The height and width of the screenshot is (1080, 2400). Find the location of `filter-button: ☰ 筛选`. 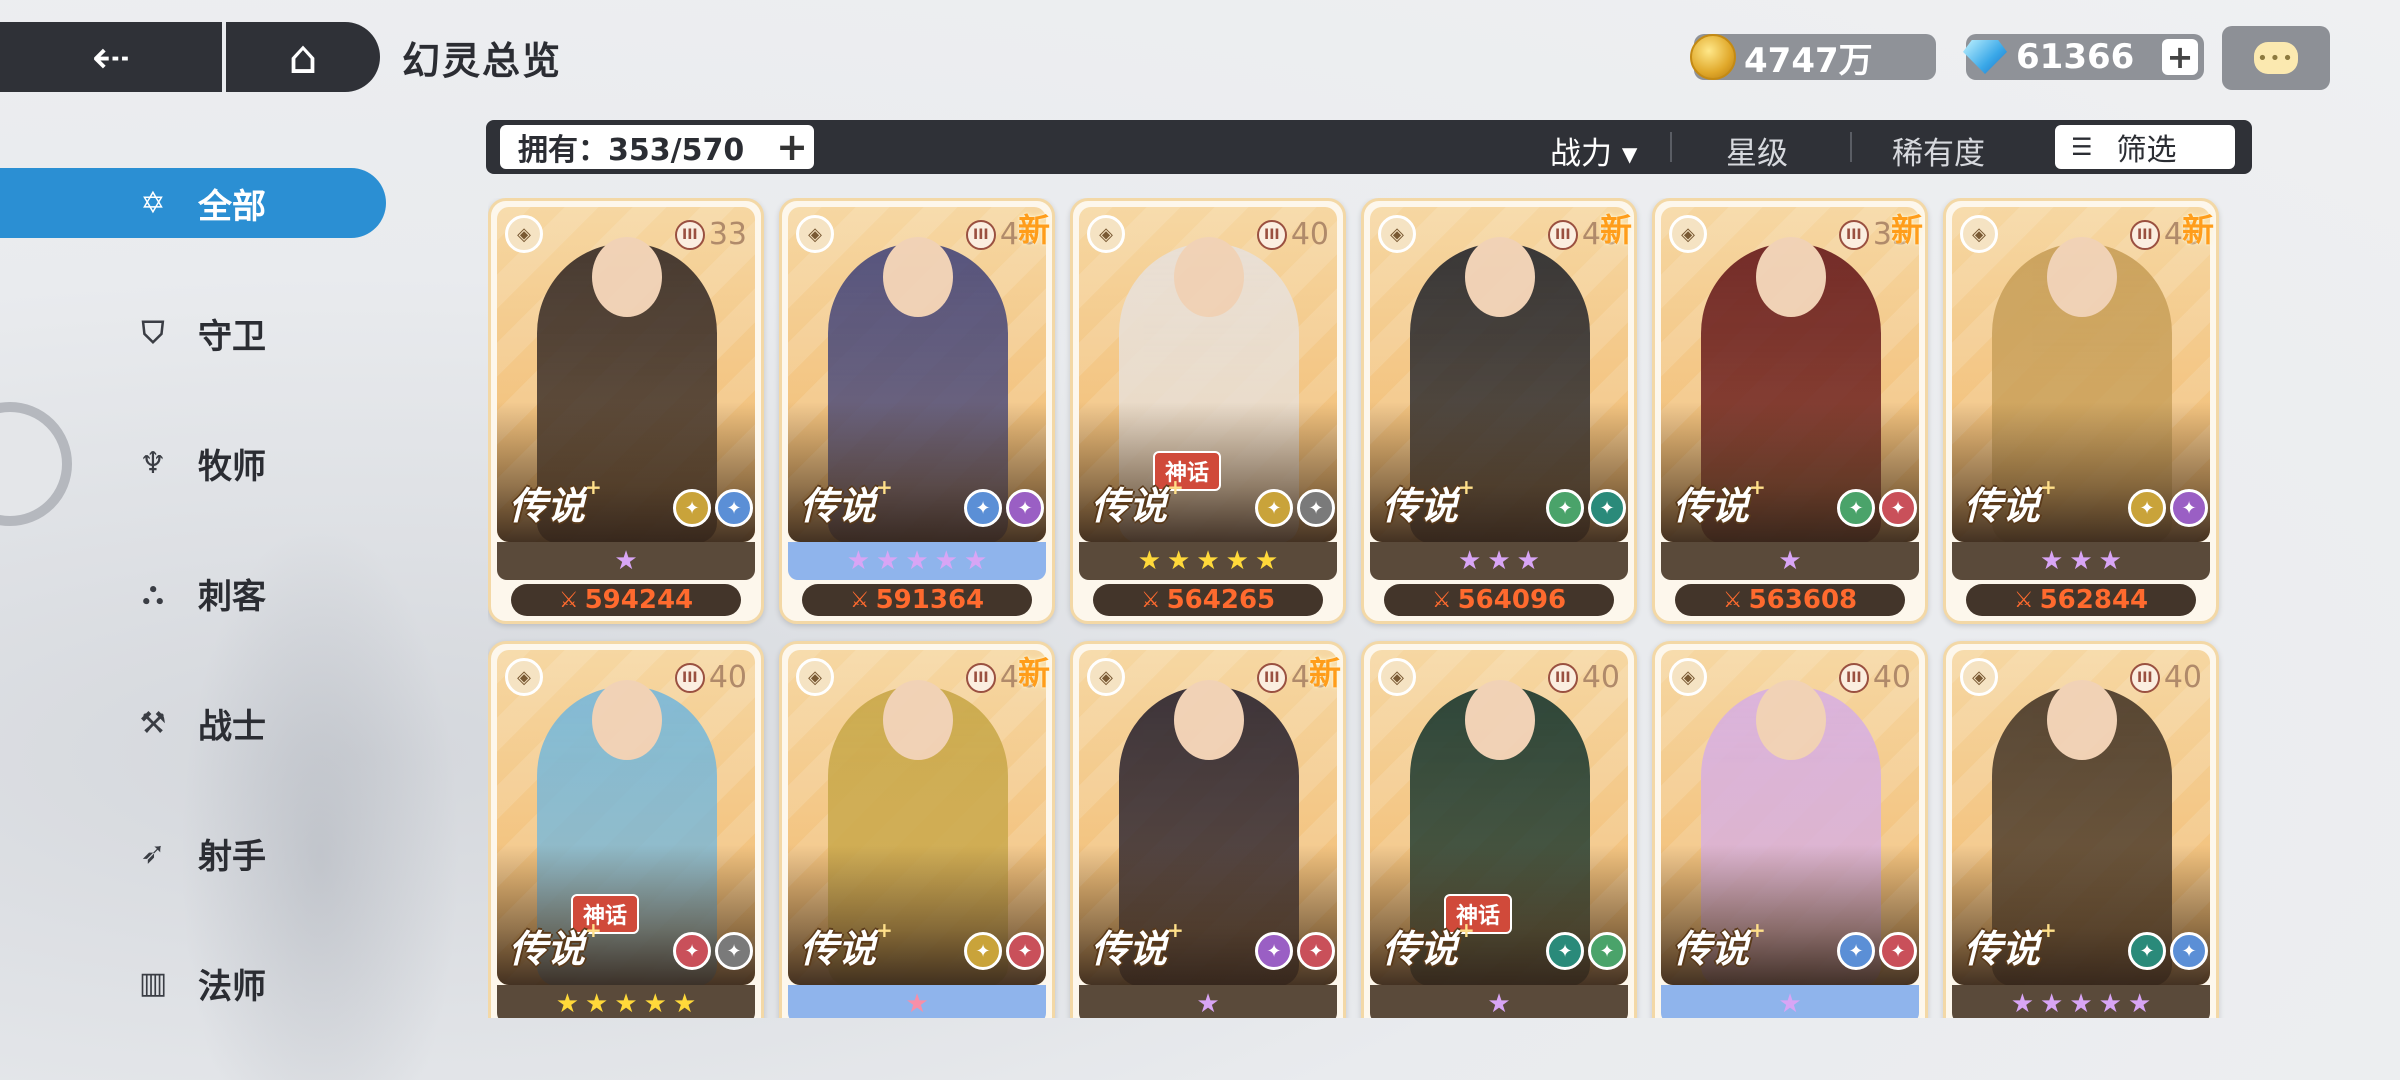

filter-button: ☰ 筛选 is located at coordinates (2145, 147).